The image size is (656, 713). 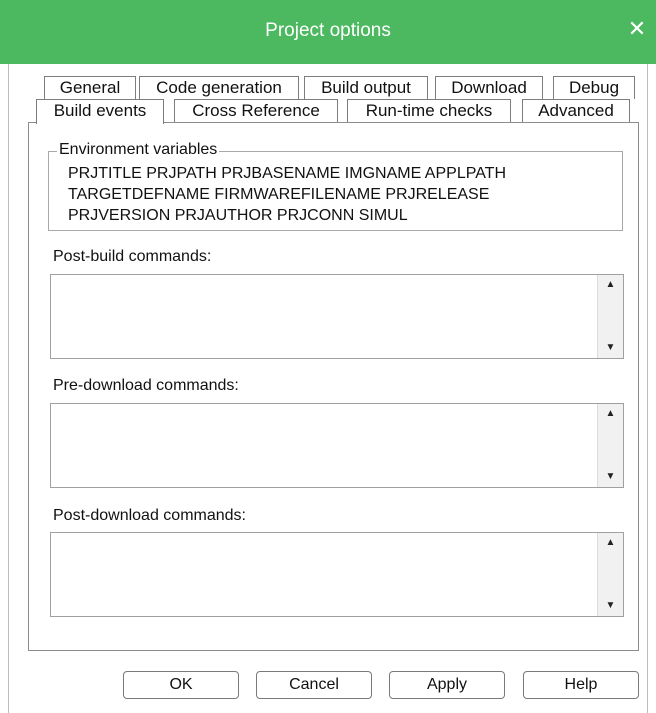 I want to click on tab-download: Download, so click(x=489, y=87).